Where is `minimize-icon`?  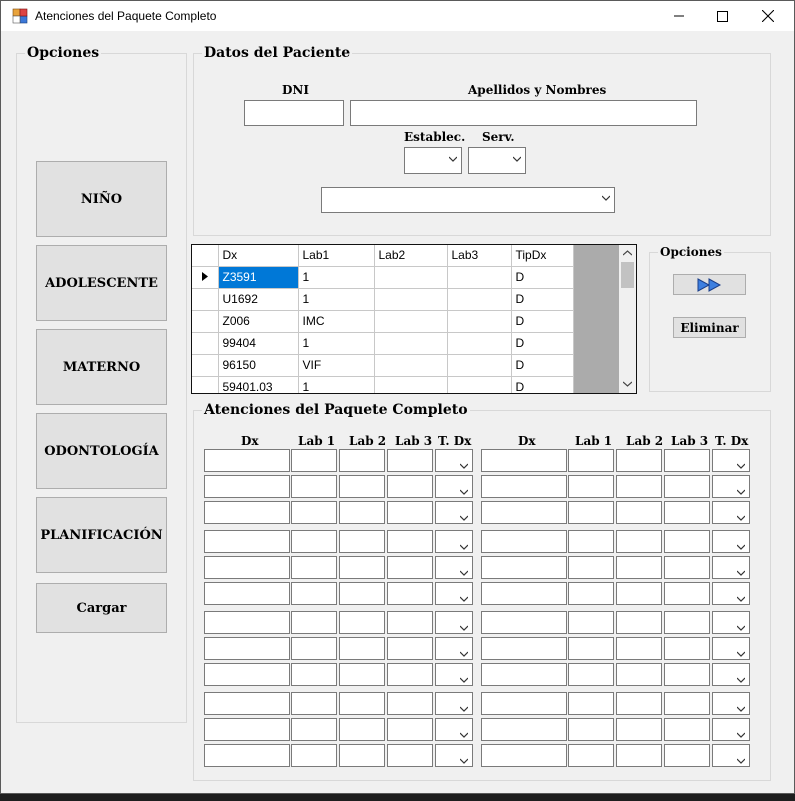
minimize-icon is located at coordinates (679, 16).